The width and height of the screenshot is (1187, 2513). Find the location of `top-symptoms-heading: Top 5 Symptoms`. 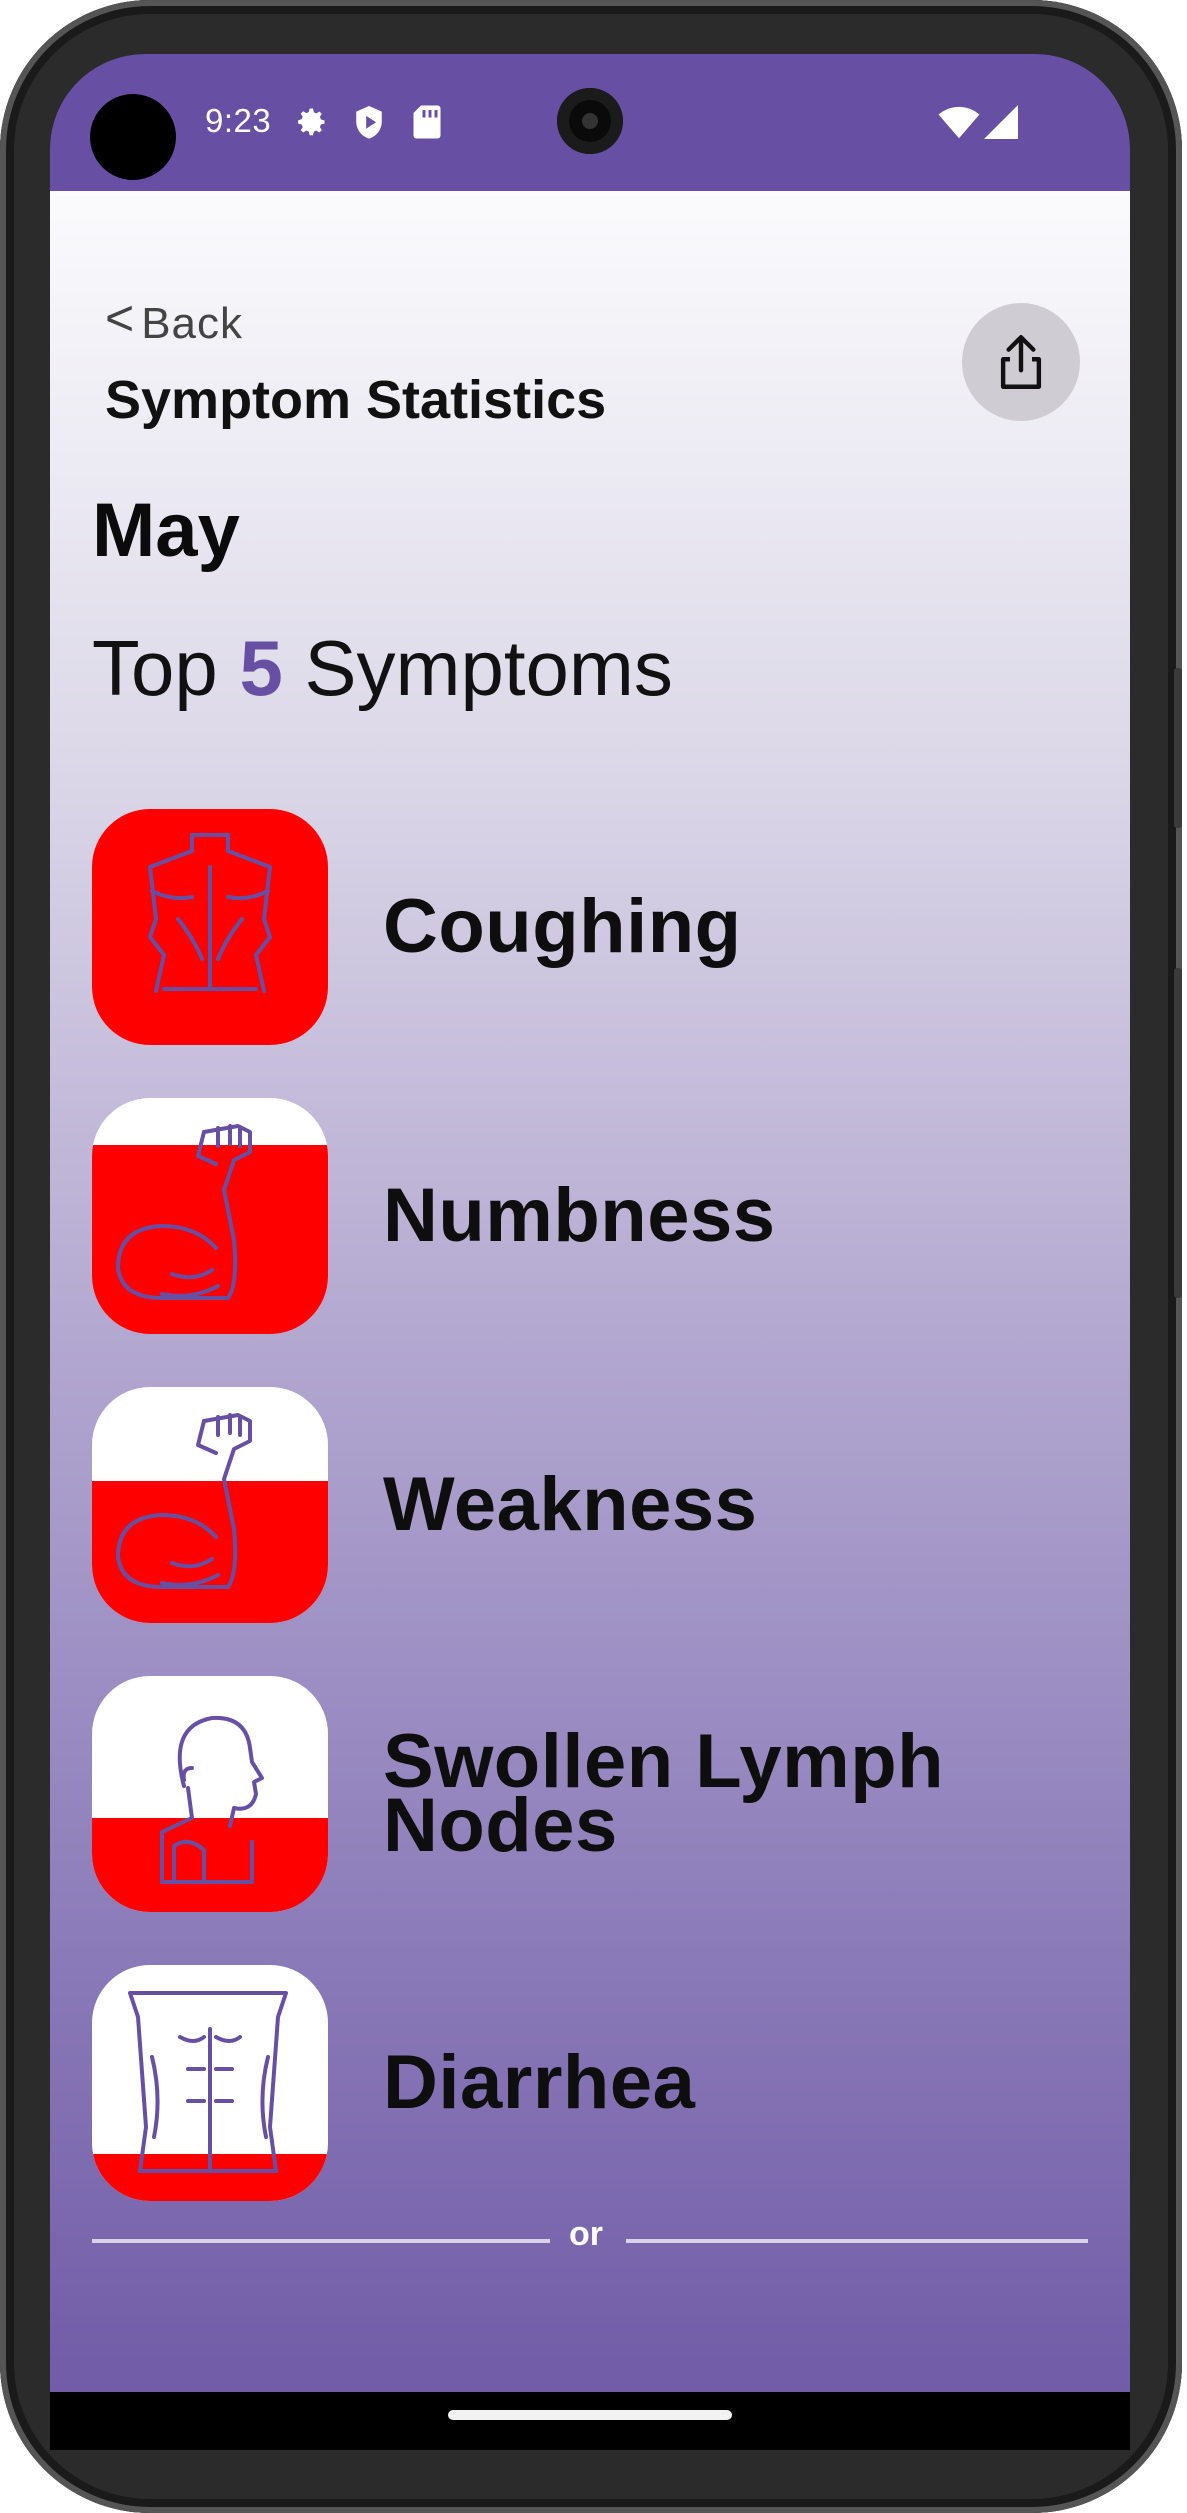

top-symptoms-heading: Top 5 Symptoms is located at coordinates (382, 668).